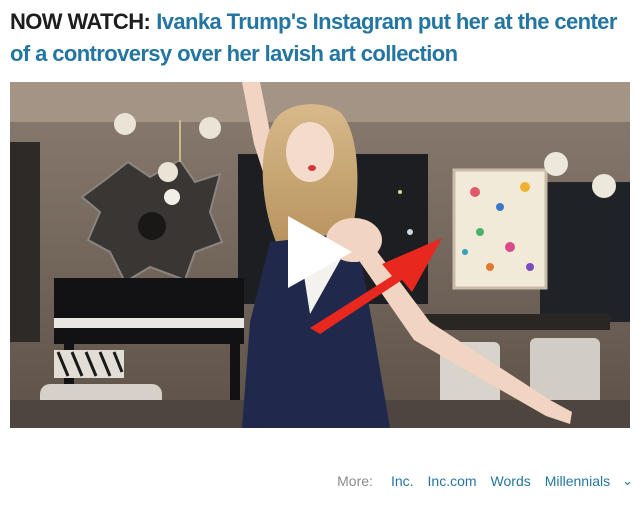  I want to click on more-link-millennials: Millennials, so click(577, 481).